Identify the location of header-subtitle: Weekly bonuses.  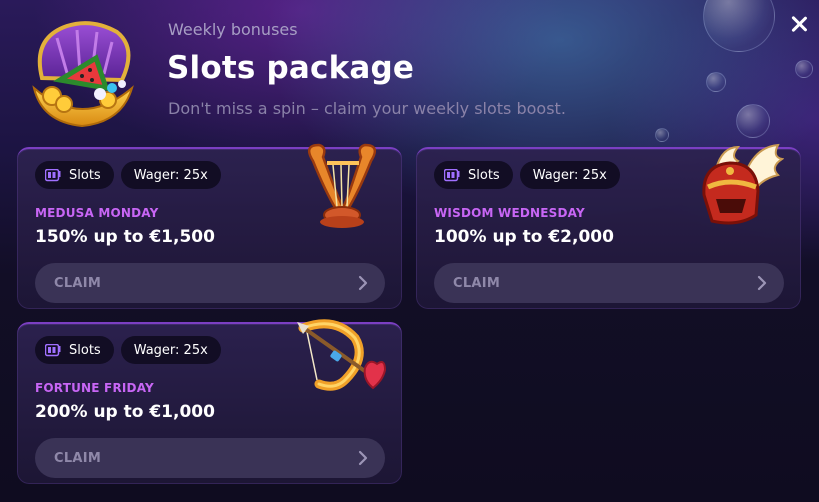
(233, 29).